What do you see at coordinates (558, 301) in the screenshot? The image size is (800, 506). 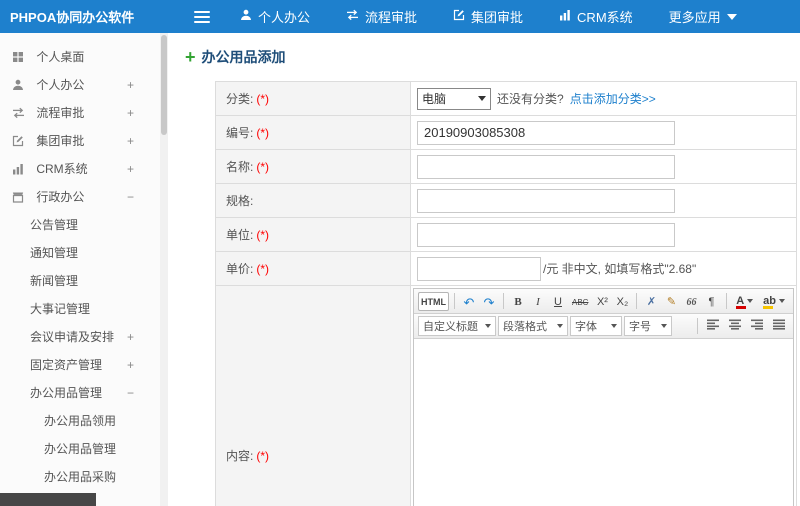 I see `underline-button: U` at bounding box center [558, 301].